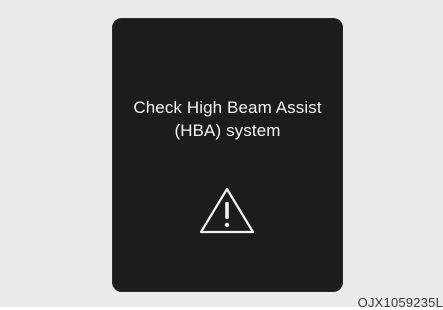 This screenshot has width=443, height=310. Describe the element at coordinates (400, 302) in the screenshot. I see `figure-code: OJX1059235L` at that location.